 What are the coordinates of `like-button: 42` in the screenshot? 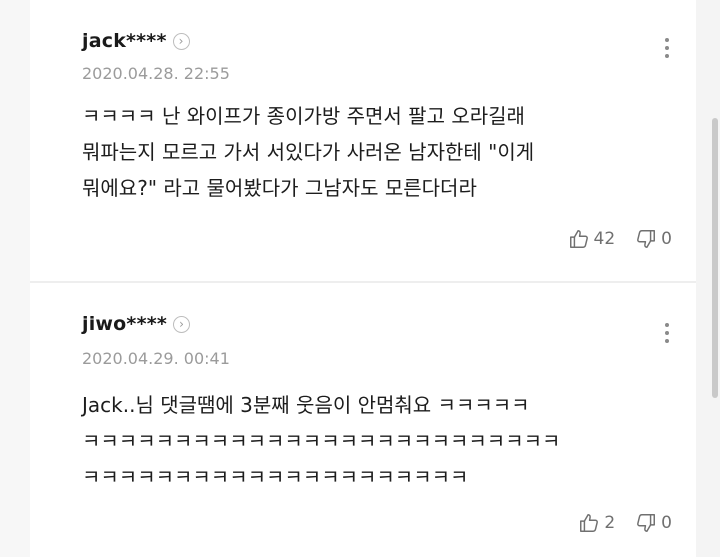 It's located at (592, 239).